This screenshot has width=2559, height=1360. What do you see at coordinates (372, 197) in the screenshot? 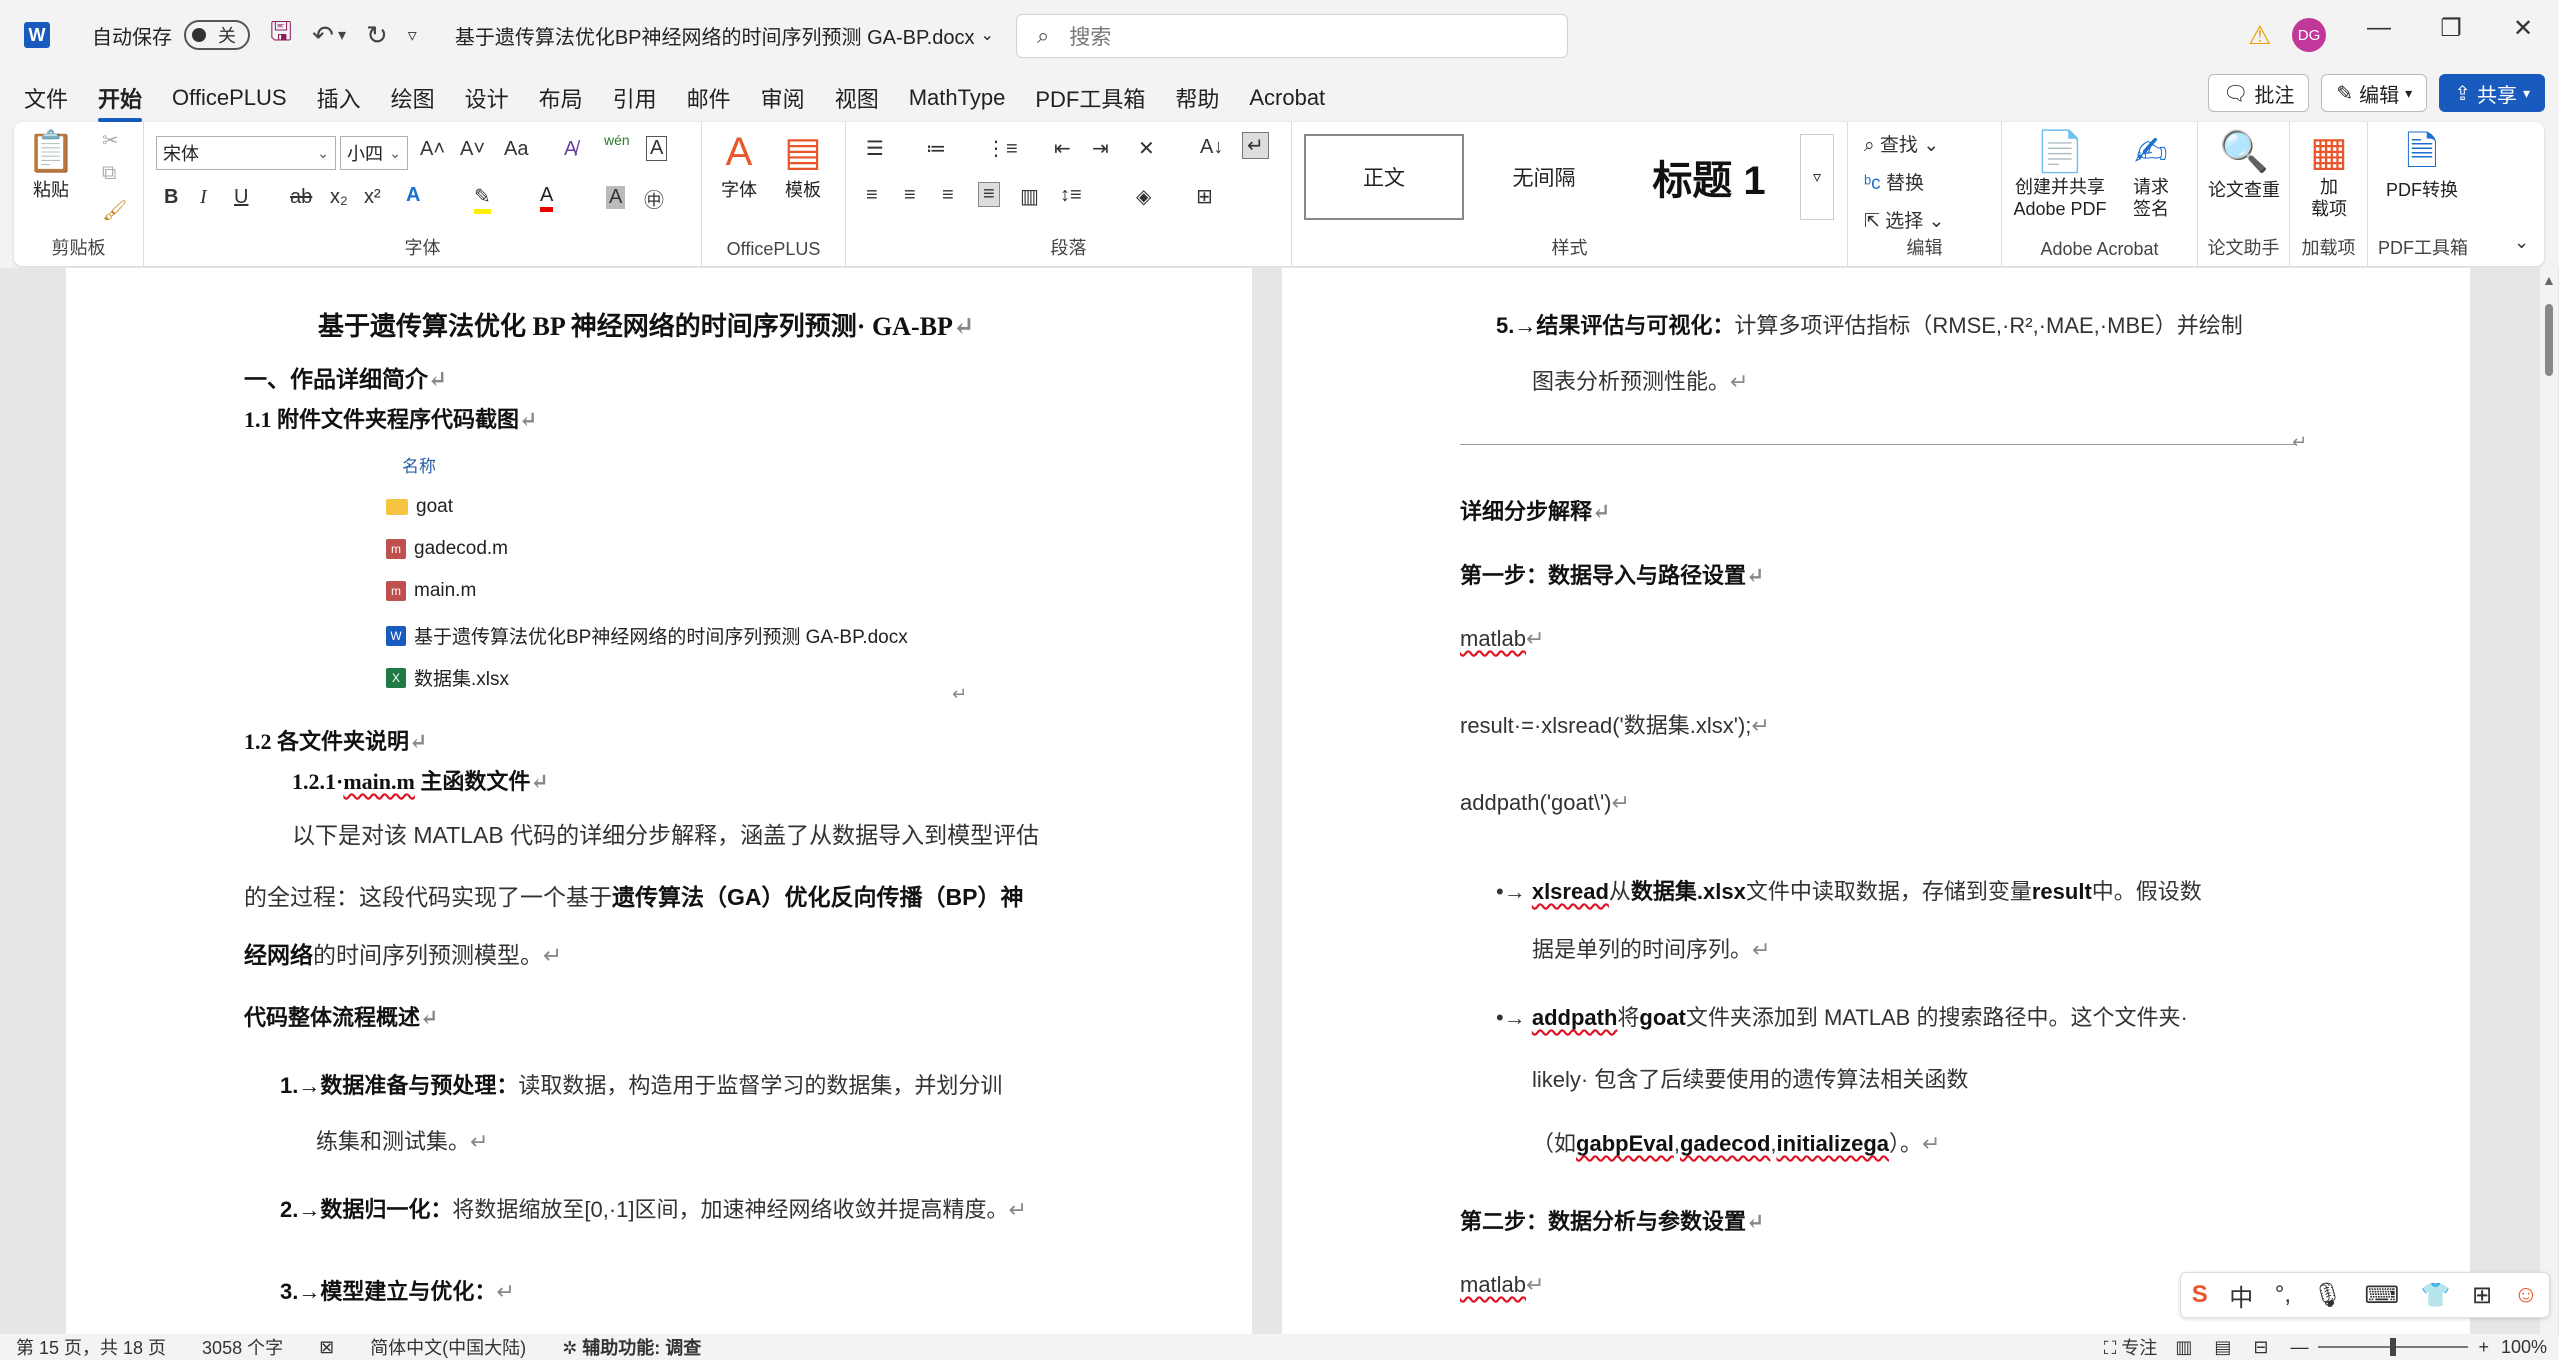
I see `superscript-icon: x²` at bounding box center [372, 197].